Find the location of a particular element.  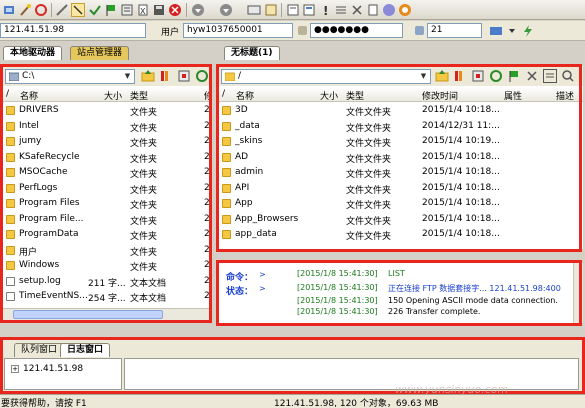

port-field: 21 is located at coordinates (454, 30).